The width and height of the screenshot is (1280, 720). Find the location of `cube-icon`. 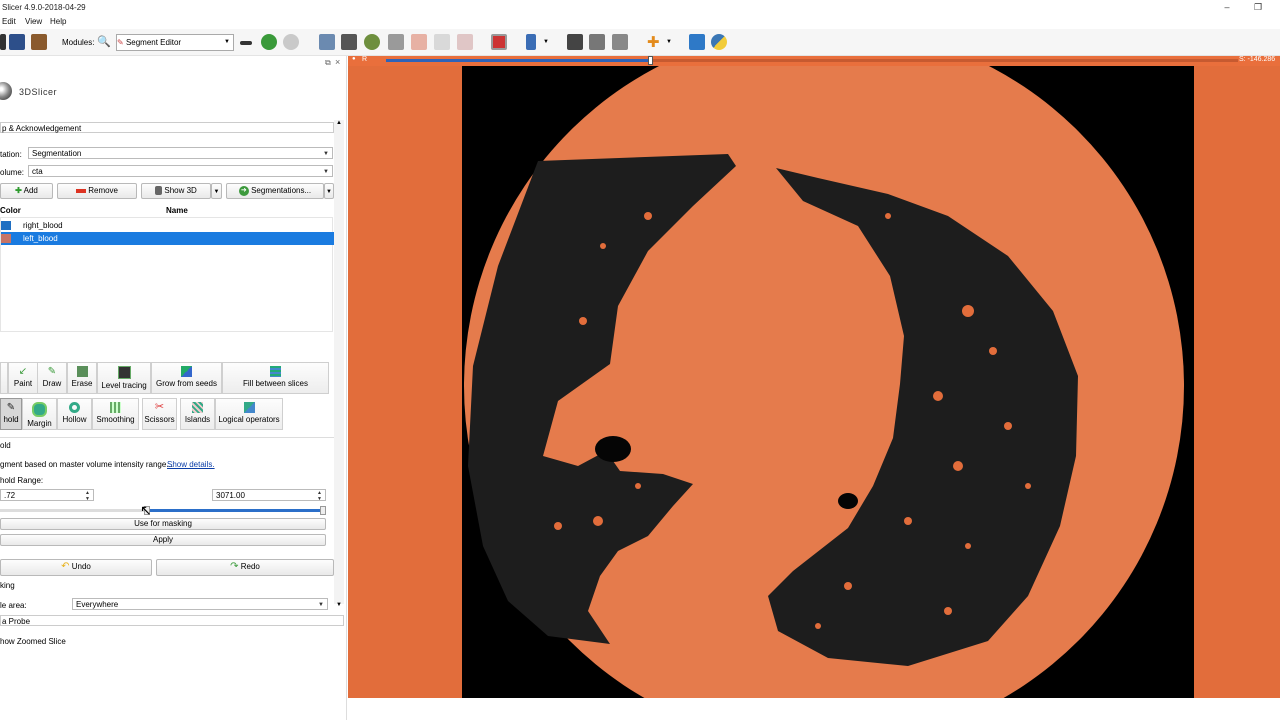

cube-icon is located at coordinates (159, 191).